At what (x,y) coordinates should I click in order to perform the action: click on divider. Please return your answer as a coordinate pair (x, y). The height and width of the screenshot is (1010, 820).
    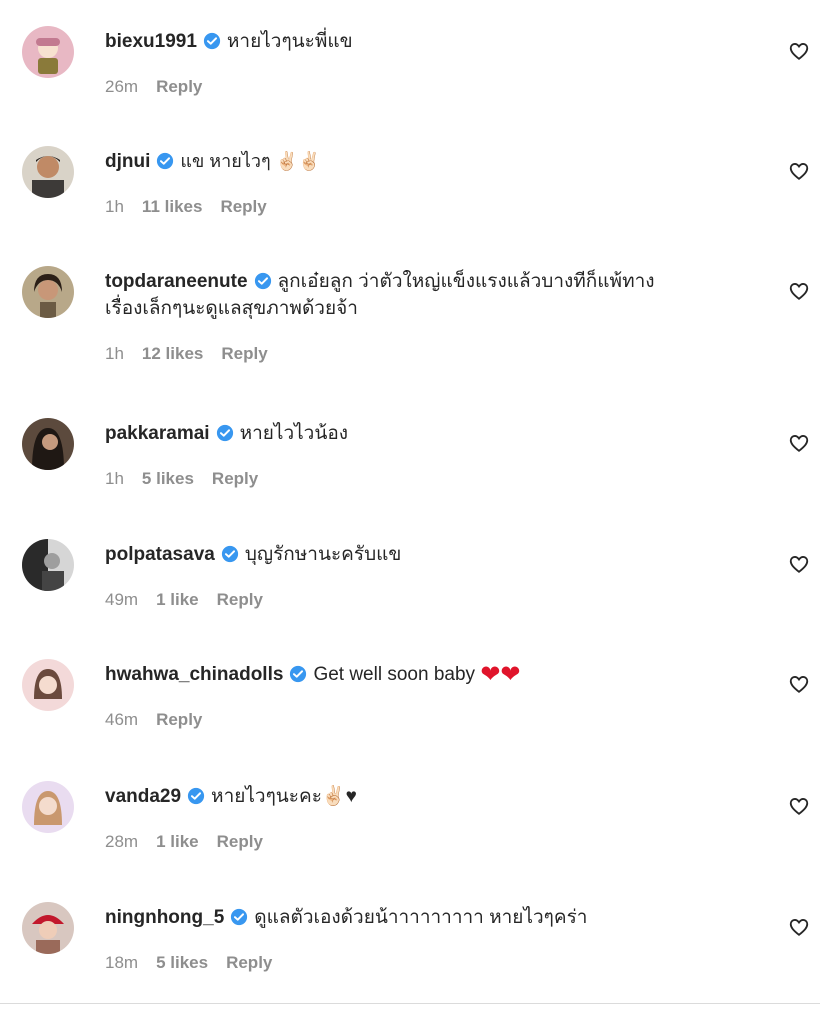
    Looking at the image, I should click on (410, 1003).